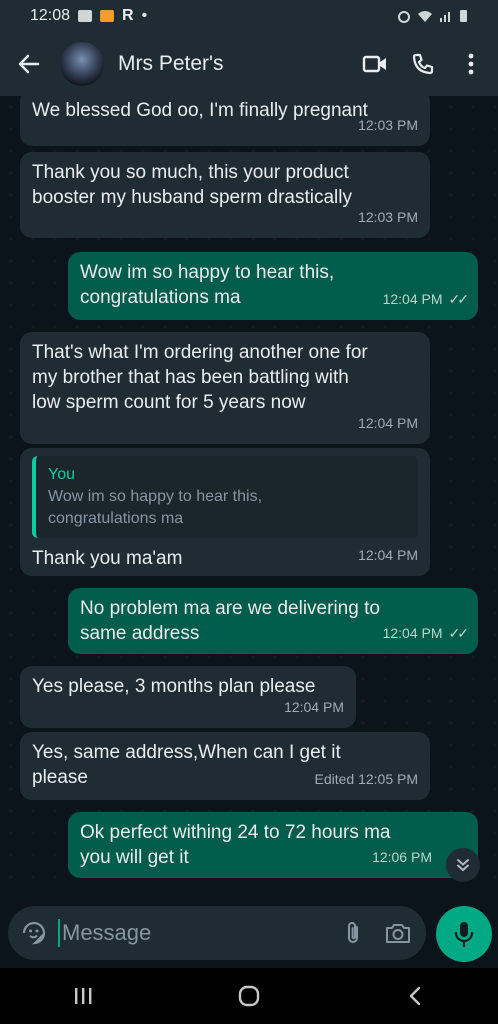 The width and height of the screenshot is (498, 1024). I want to click on more-vertical-icon, so click(471, 64).